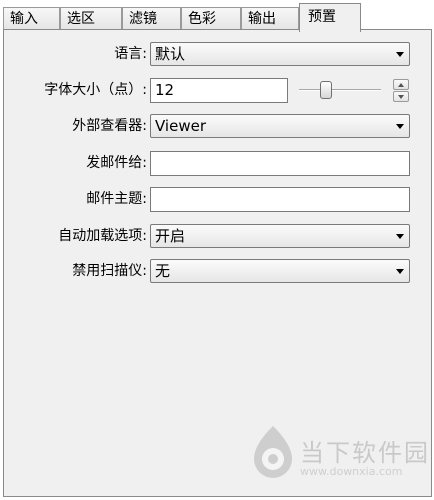  Describe the element at coordinates (365, 453) in the screenshot. I see `watermark-title: 当下软件园` at that location.